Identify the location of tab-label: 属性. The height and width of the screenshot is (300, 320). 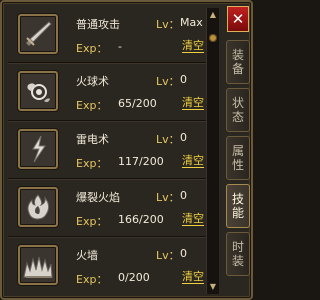
(238, 158).